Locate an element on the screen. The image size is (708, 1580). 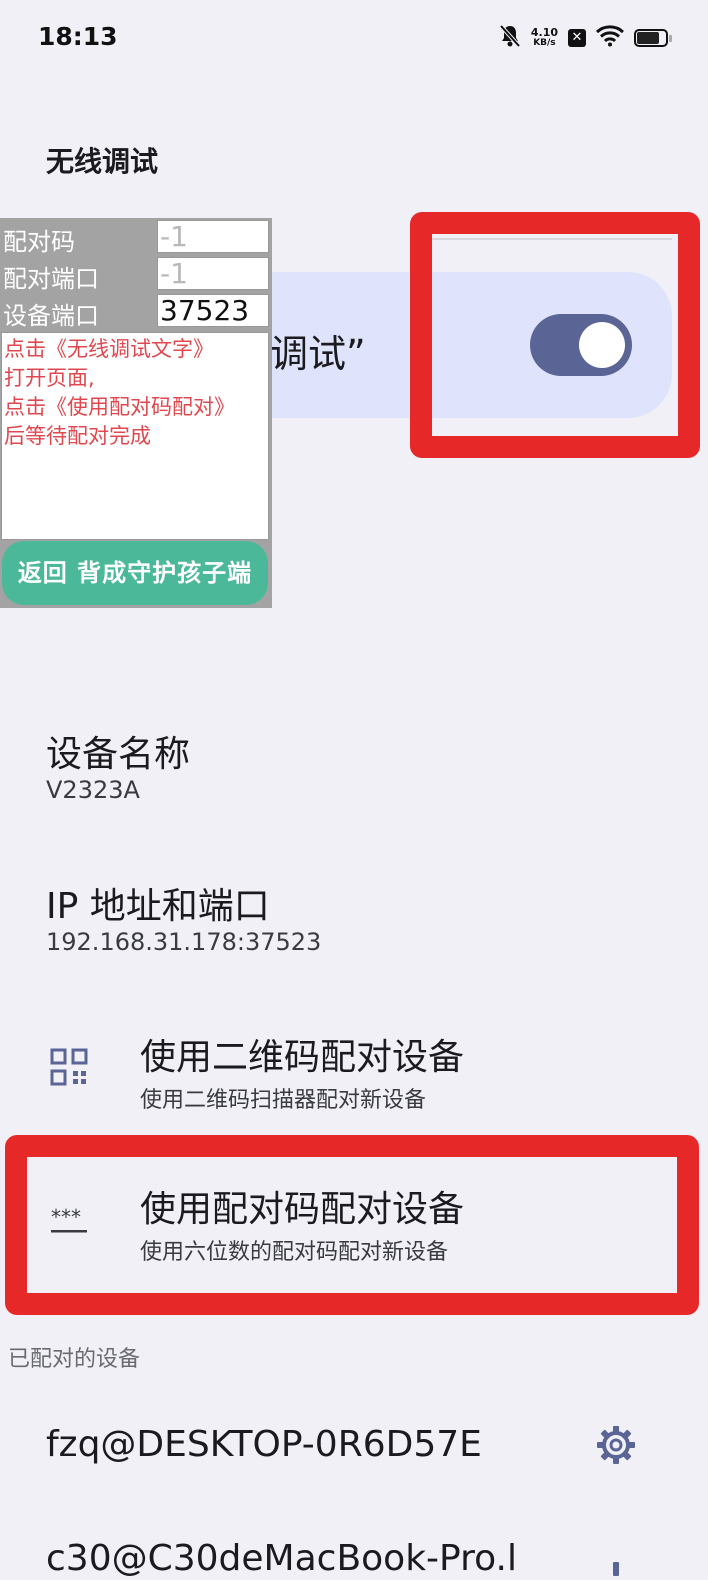
pairing-port-row: 配对端口 -1 is located at coordinates (136, 274).